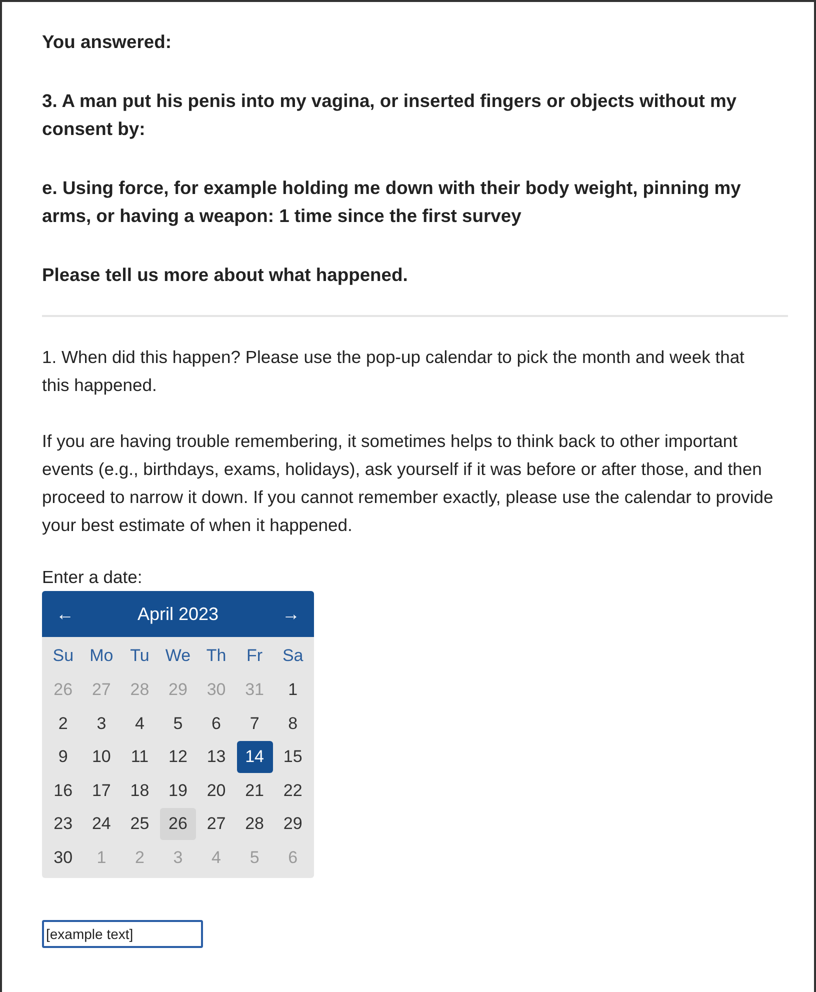  What do you see at coordinates (216, 656) in the screenshot?
I see `weekday-label: Th` at bounding box center [216, 656].